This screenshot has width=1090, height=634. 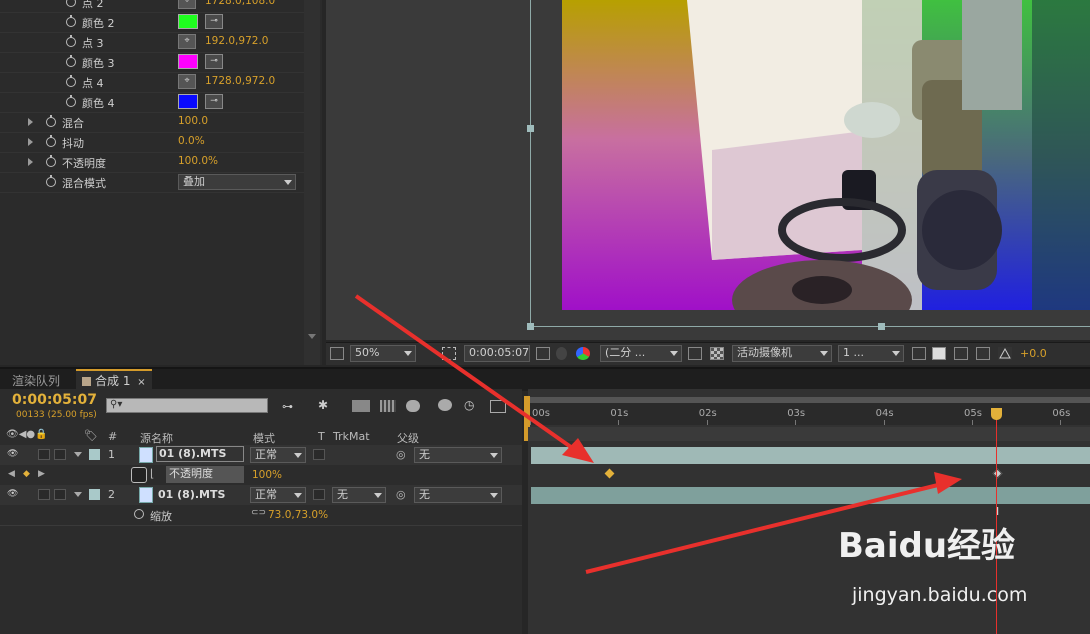 I want to click on watermark-logo-text: Baidu经验, so click(x=927, y=546).